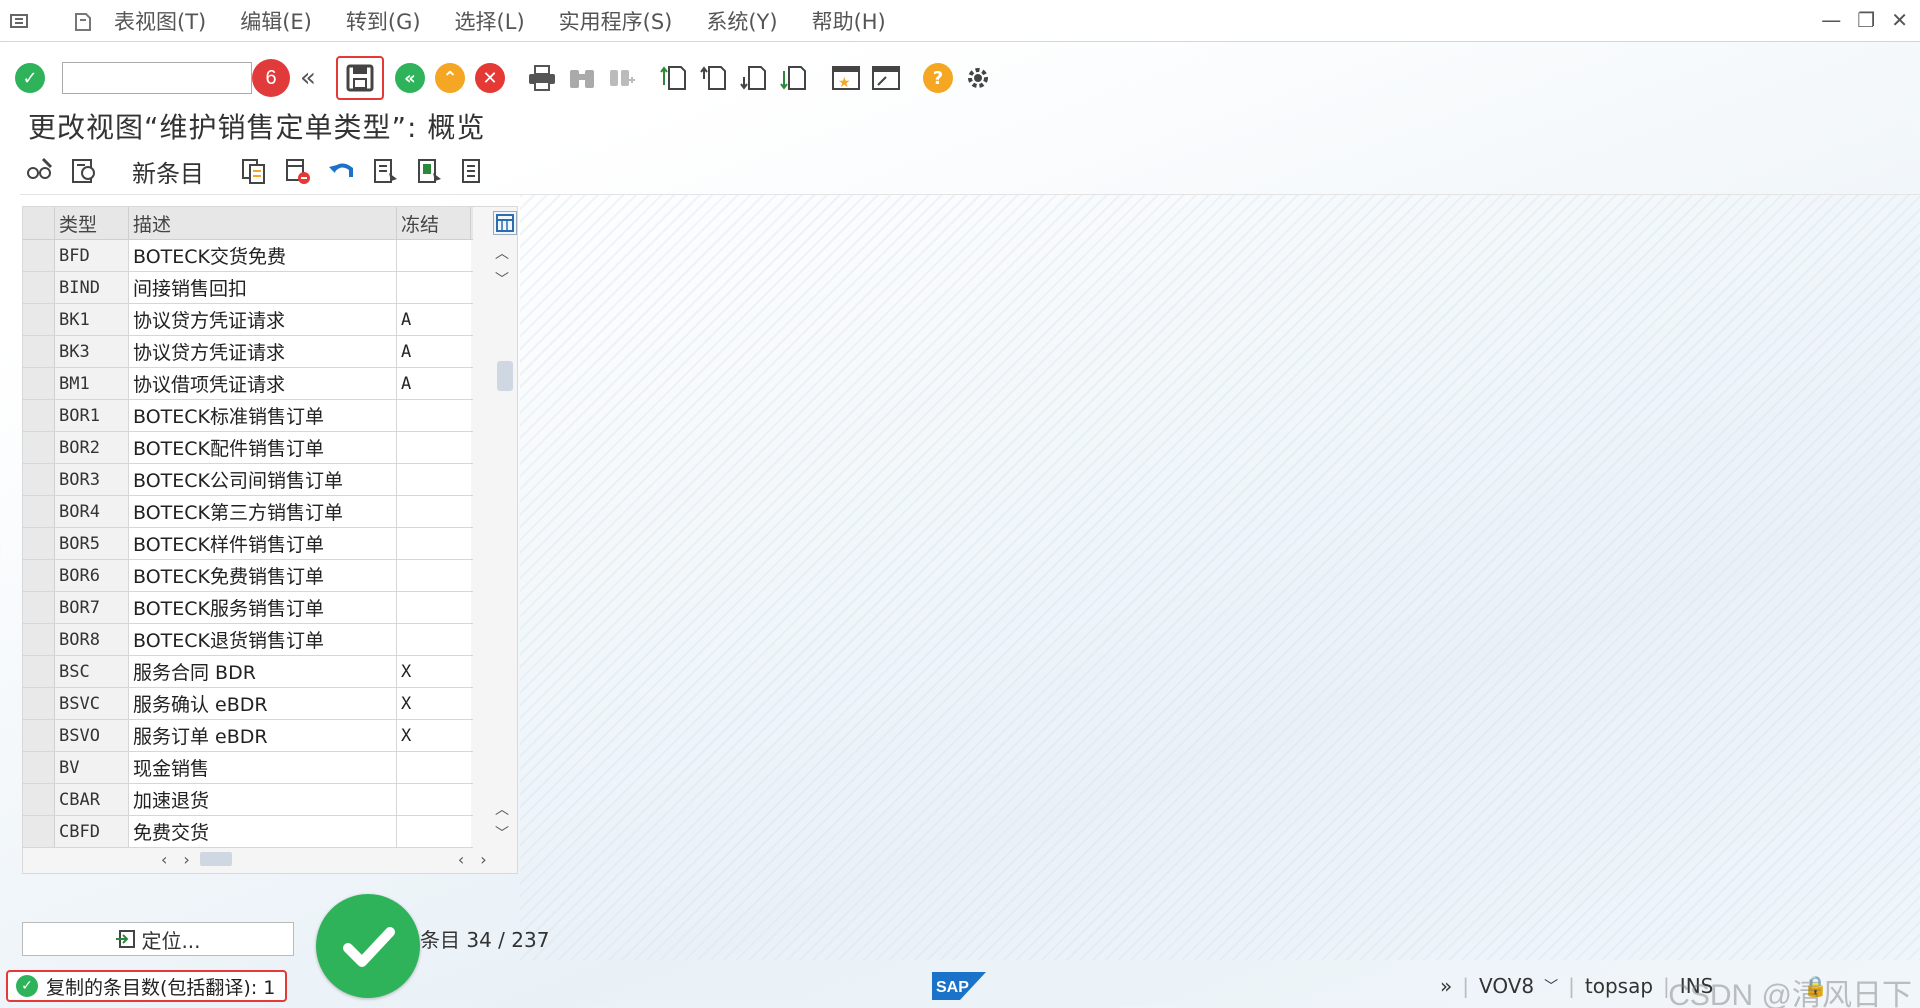  I want to click on column-header-type: 类型, so click(92, 223).